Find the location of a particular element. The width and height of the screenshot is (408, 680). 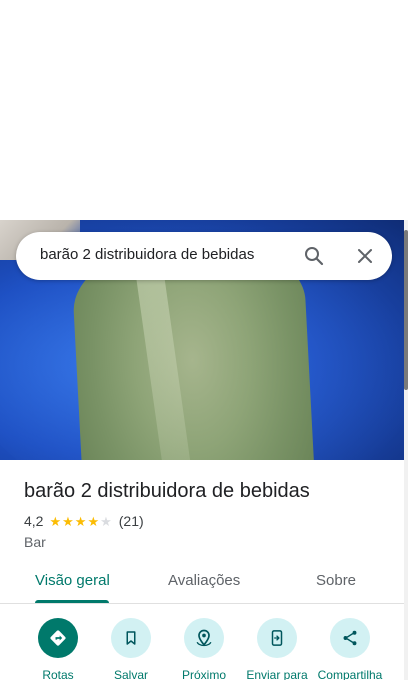

rating-stars: ★ ★ ★ ★ ★ is located at coordinates (80, 521).